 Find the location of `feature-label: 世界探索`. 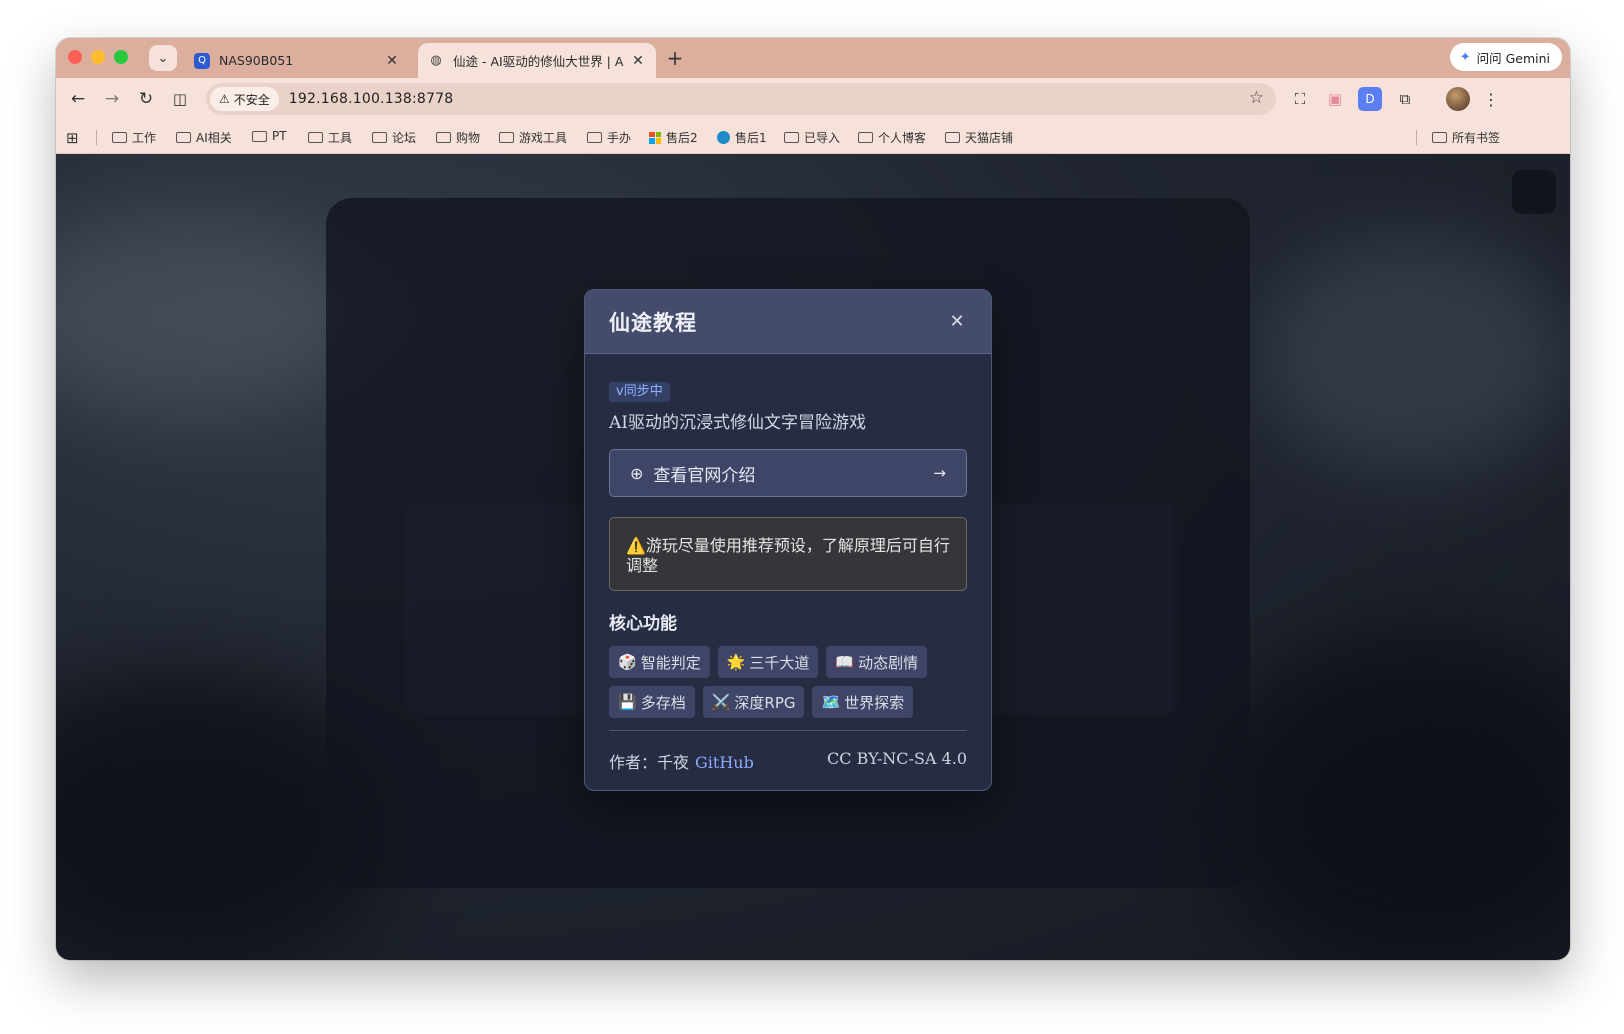

feature-label: 世界探索 is located at coordinates (874, 702).